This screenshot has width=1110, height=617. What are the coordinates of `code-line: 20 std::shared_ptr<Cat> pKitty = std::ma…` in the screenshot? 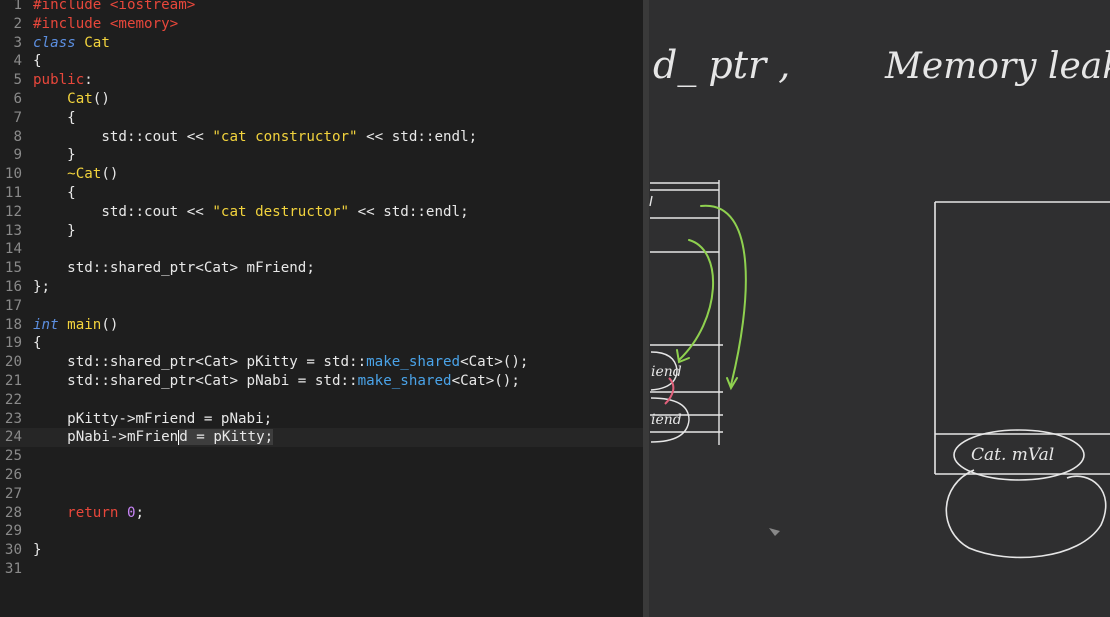 It's located at (321, 362).